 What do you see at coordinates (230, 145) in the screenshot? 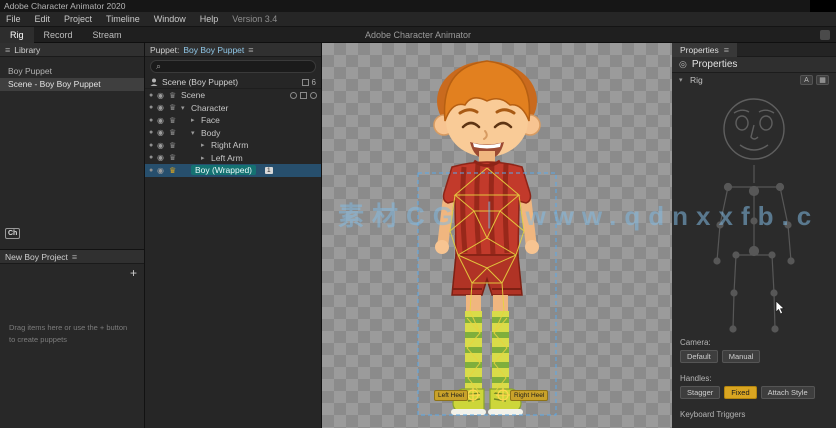
I see `row-label: Right Arm` at bounding box center [230, 145].